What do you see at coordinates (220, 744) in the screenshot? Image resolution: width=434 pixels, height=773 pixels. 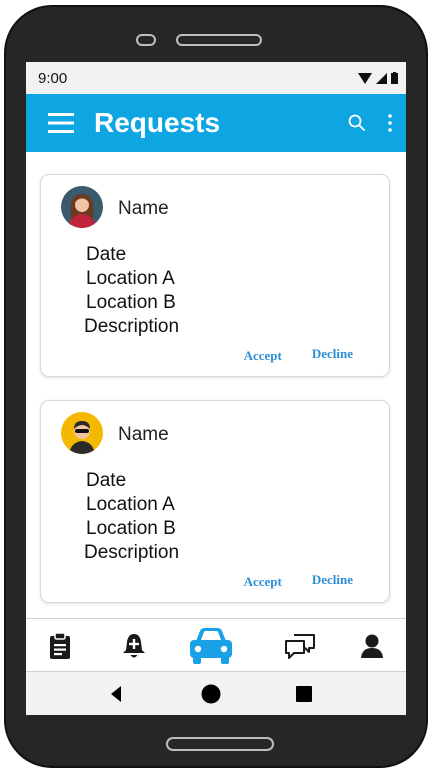 I see `home-indicator` at bounding box center [220, 744].